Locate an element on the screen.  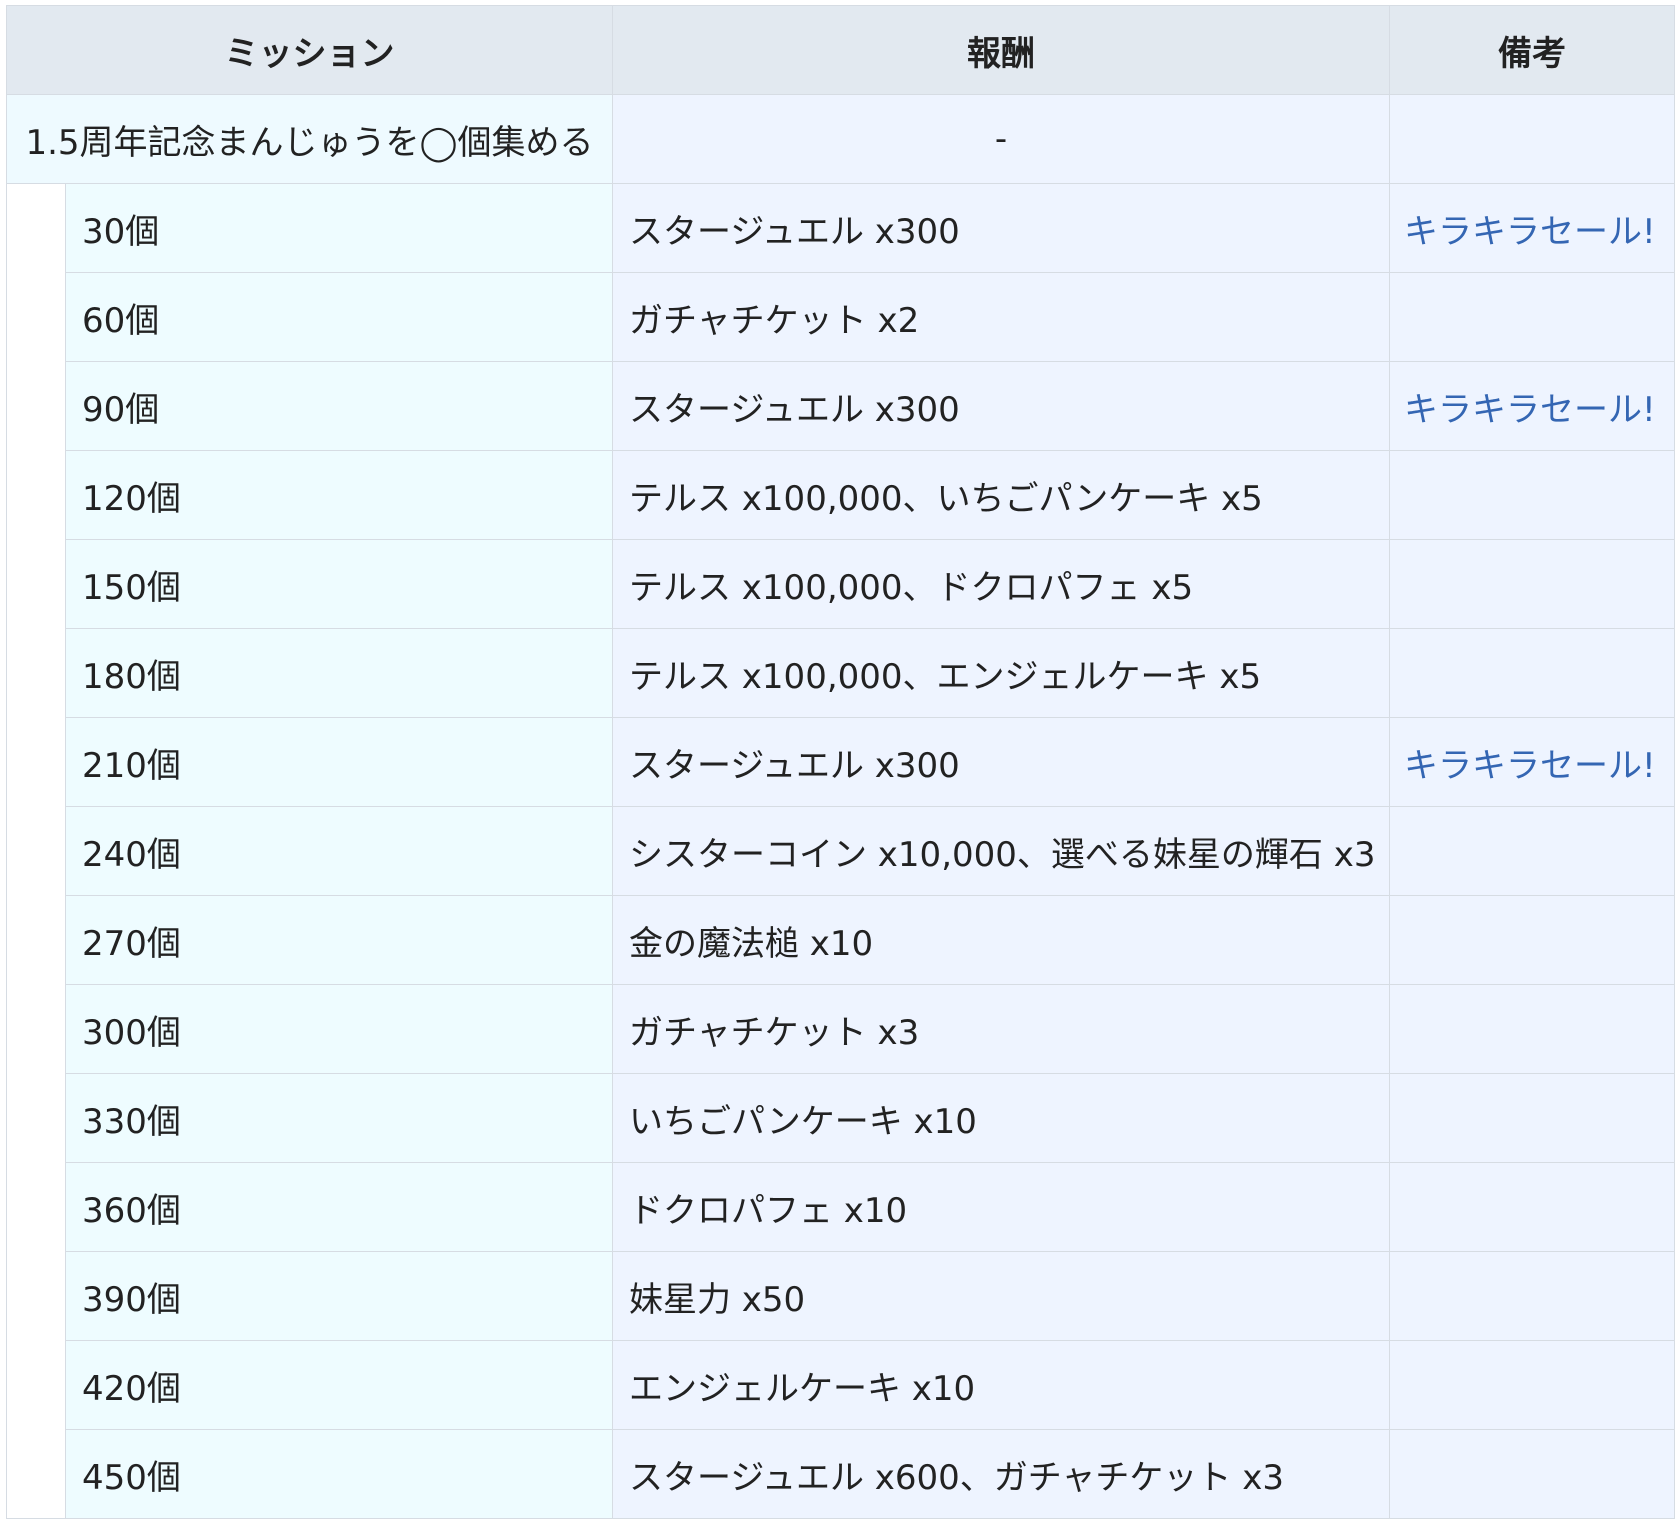
mission-count: 270個 is located at coordinates (339, 940).